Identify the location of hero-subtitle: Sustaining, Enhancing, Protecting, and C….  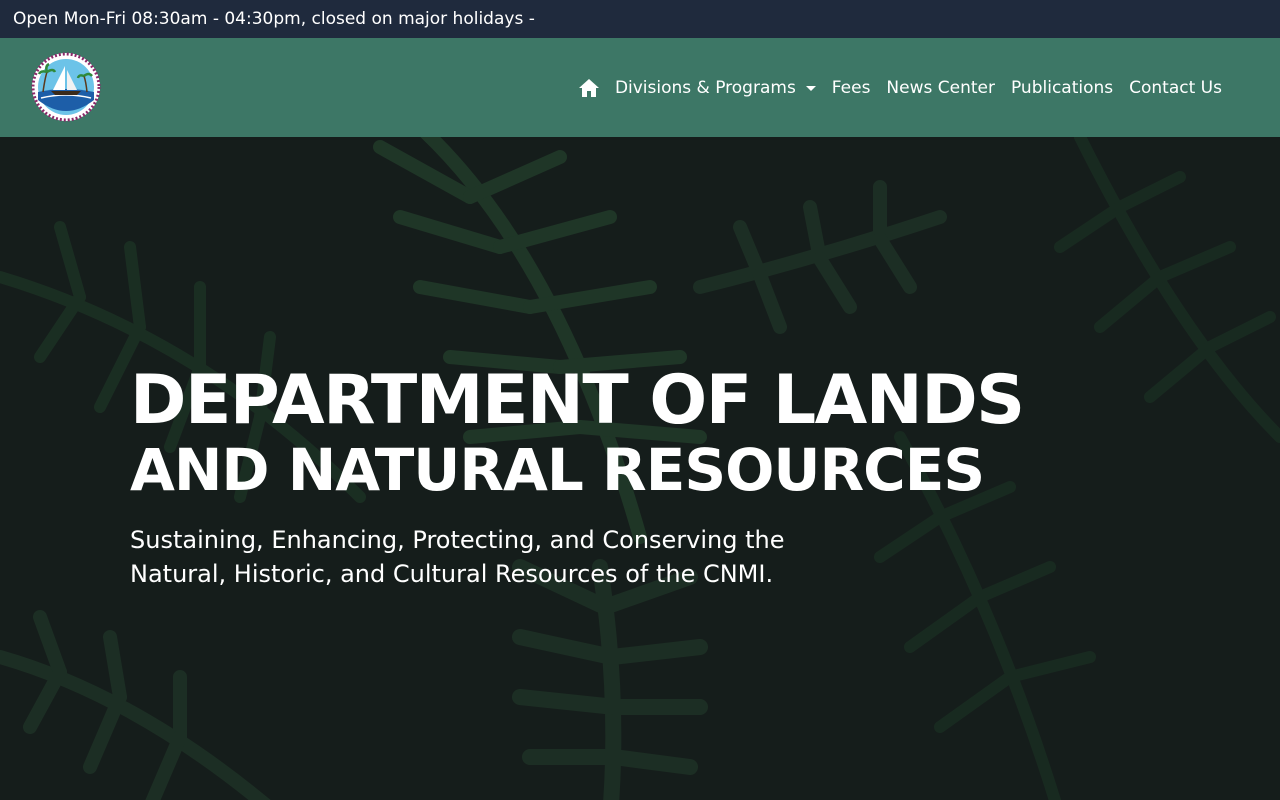
(457, 557).